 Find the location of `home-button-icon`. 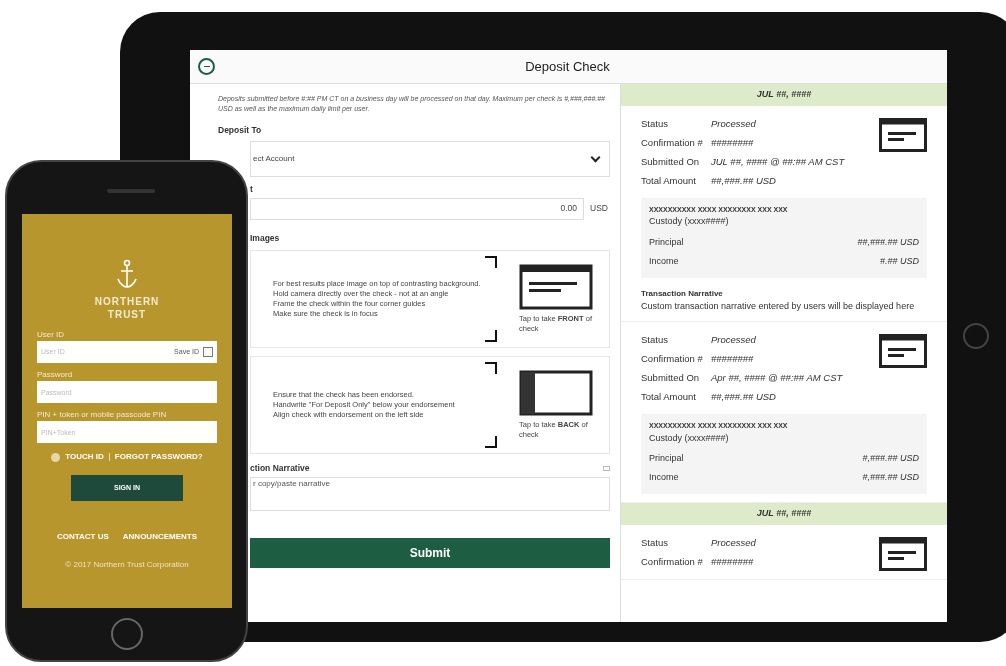

home-button-icon is located at coordinates (127, 634).